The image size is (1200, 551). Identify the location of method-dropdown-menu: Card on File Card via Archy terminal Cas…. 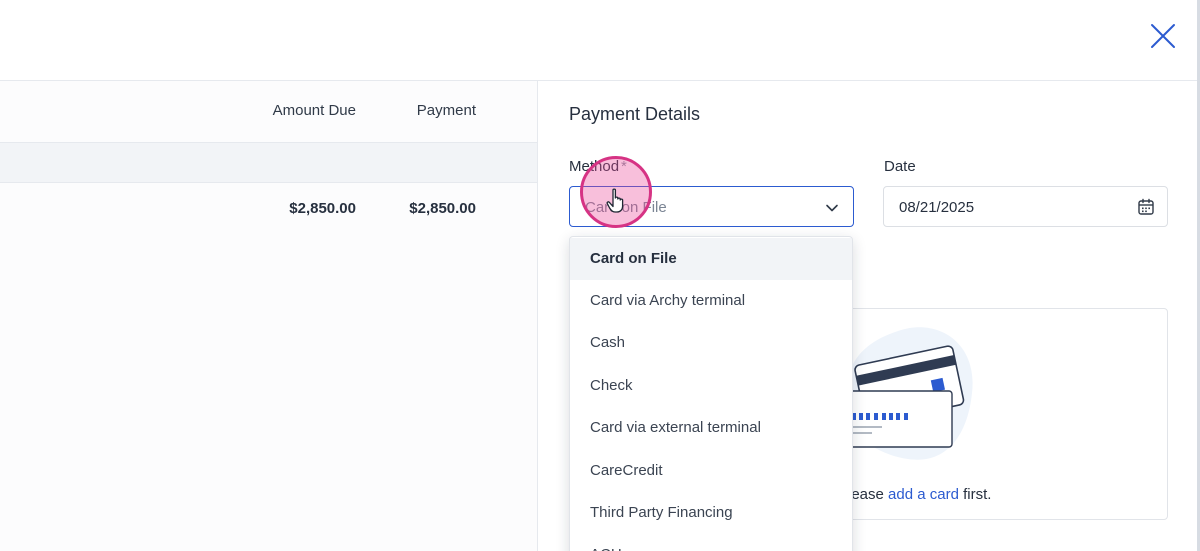
(711, 393).